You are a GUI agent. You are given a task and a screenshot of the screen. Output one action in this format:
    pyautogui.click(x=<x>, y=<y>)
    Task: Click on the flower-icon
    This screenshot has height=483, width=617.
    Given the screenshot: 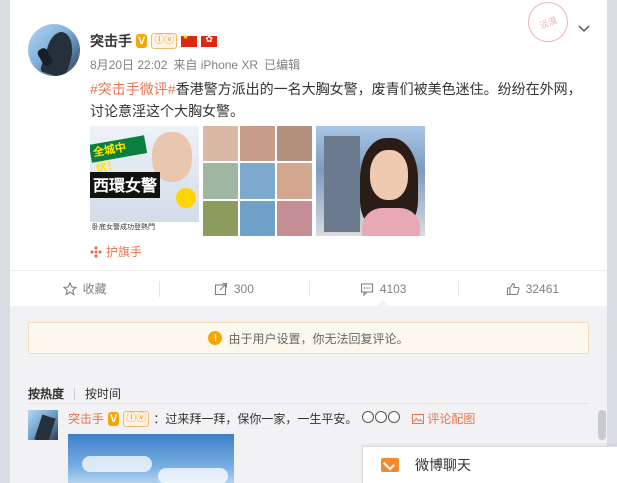 What is the action you would take?
    pyautogui.click(x=96, y=251)
    